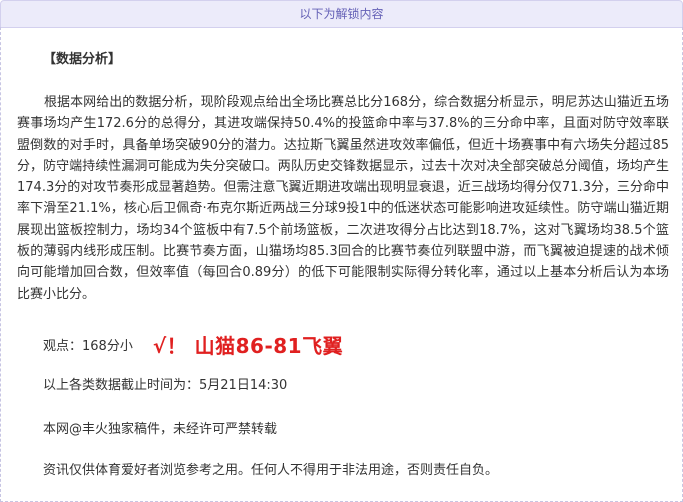 This screenshot has height=502, width=683. Describe the element at coordinates (271, 470) in the screenshot. I see `disclaimer-text: 资讯仅供体育爱好者浏览参考之用。任何人不得用于非法用途，否则责任自负。` at that location.